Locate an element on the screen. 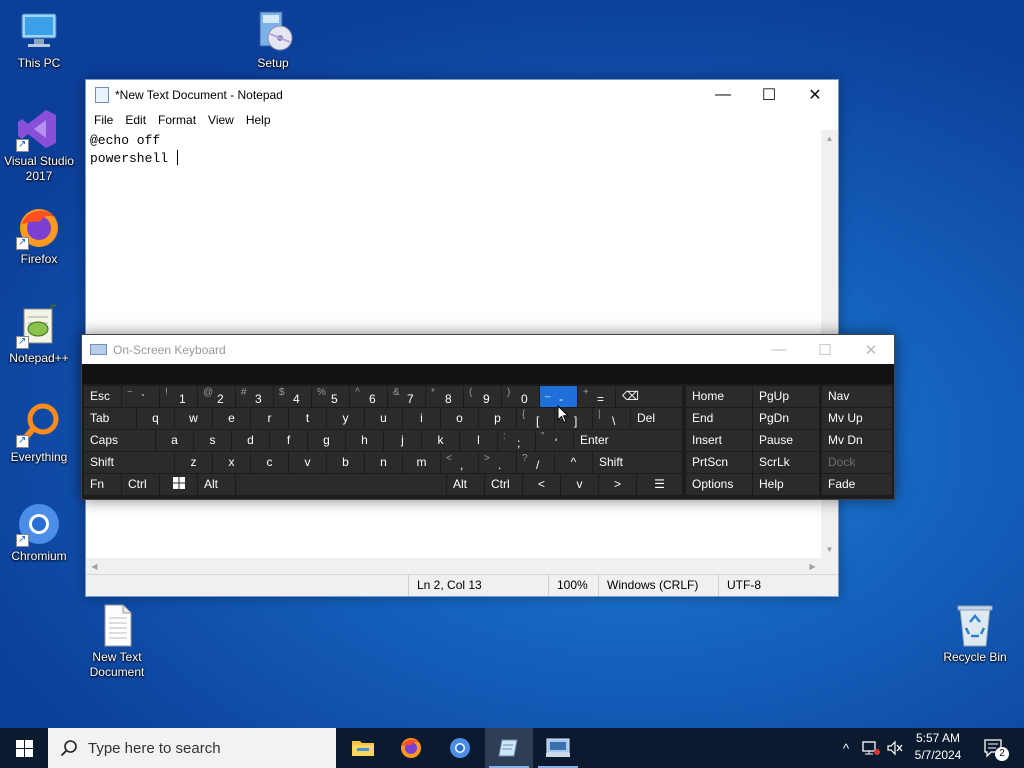  key-6: ^ 6 is located at coordinates (368, 396).